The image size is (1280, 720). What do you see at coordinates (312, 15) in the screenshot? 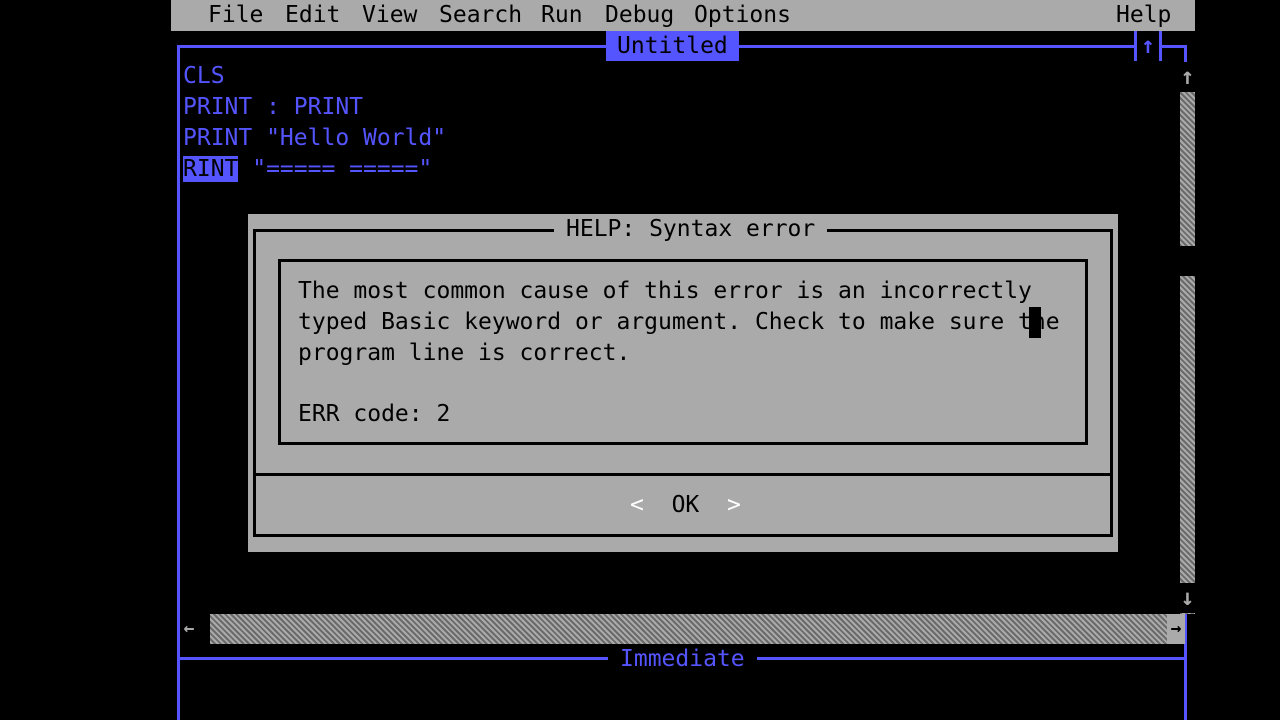
I see `menu-edit: Edit` at bounding box center [312, 15].